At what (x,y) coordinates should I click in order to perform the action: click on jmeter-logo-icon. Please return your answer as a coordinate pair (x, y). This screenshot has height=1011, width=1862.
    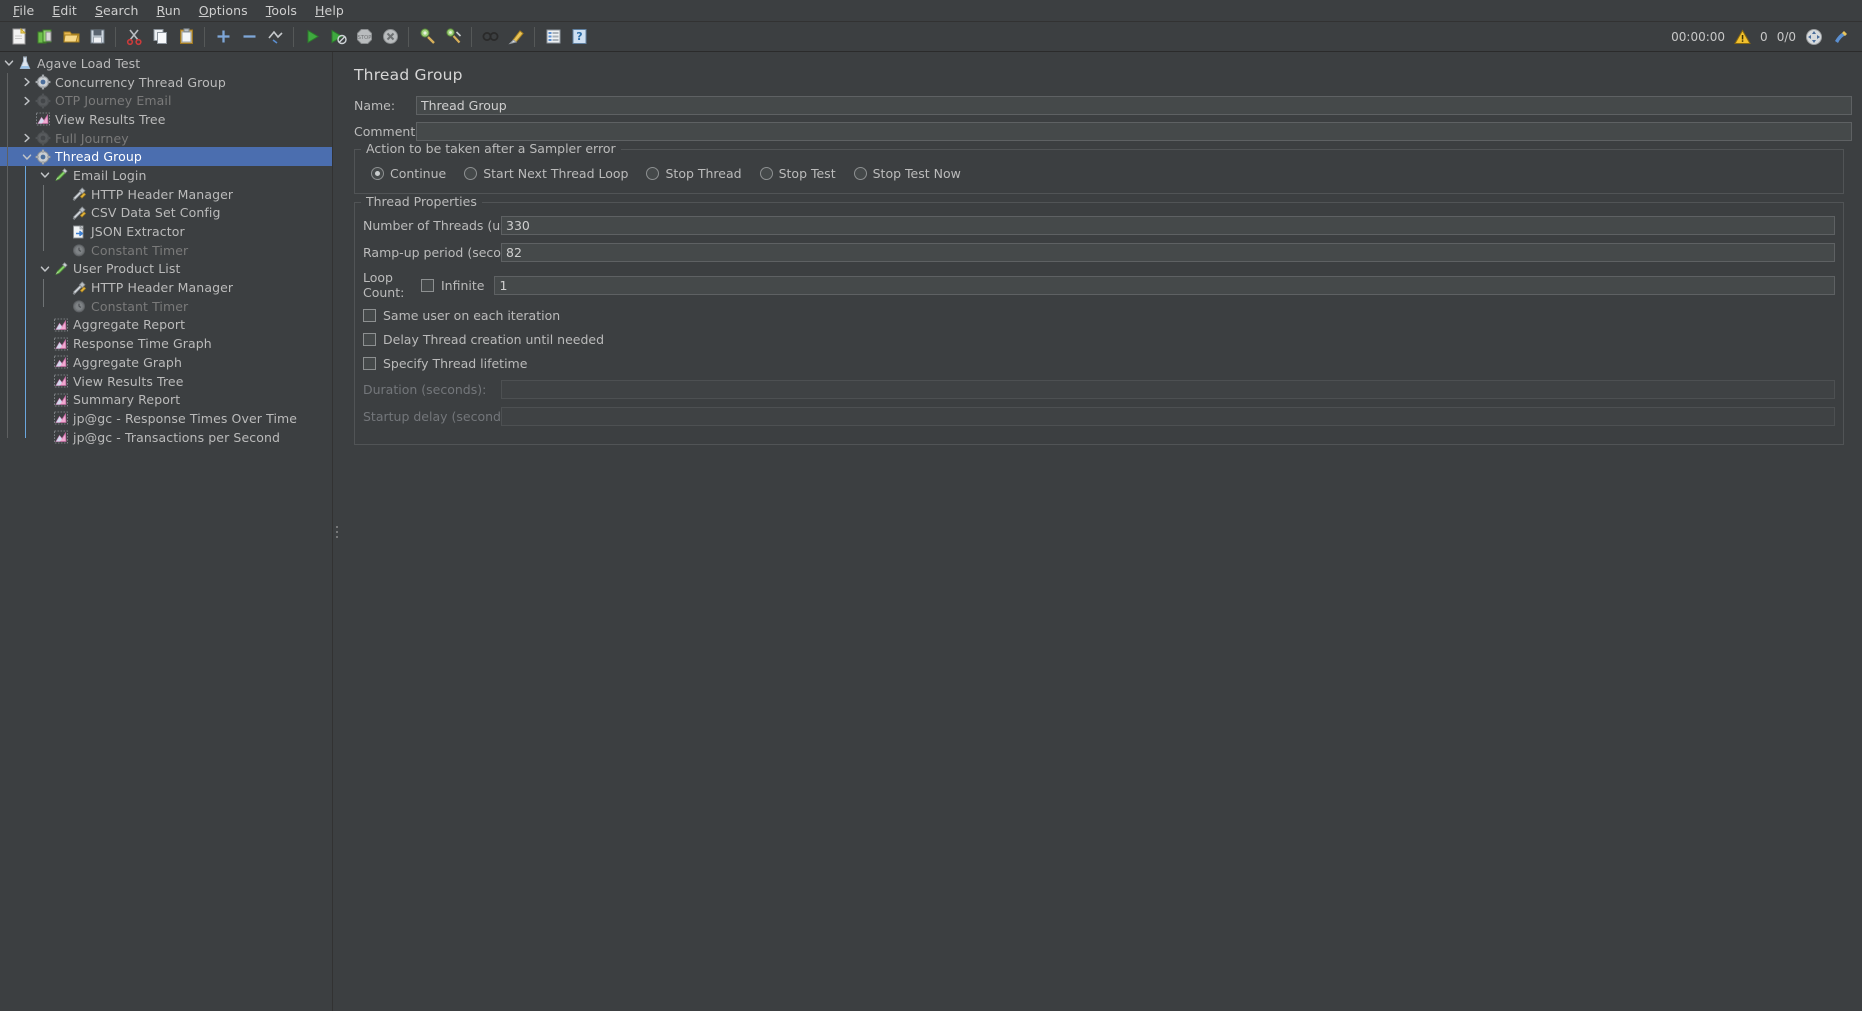
    Looking at the image, I should click on (1841, 37).